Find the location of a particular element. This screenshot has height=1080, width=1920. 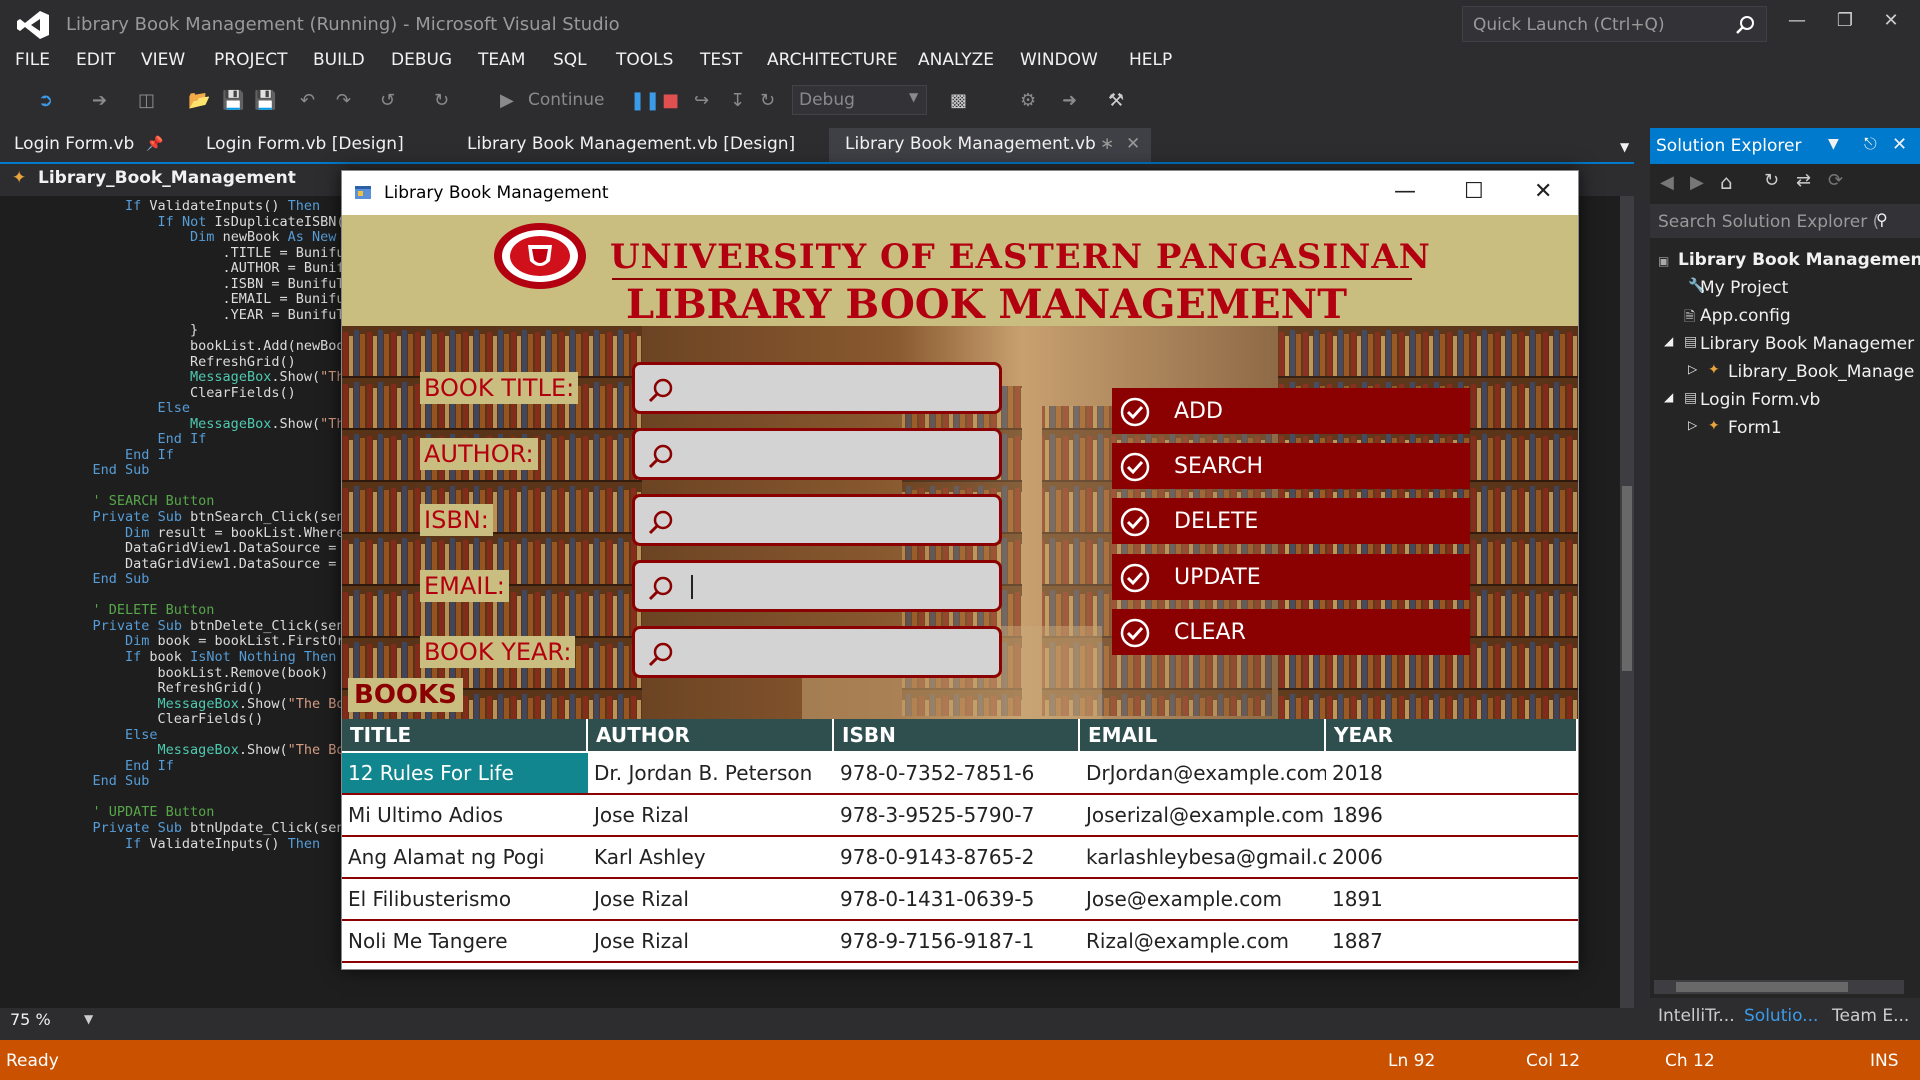

open-file-icon: 📂 is located at coordinates (199, 100).